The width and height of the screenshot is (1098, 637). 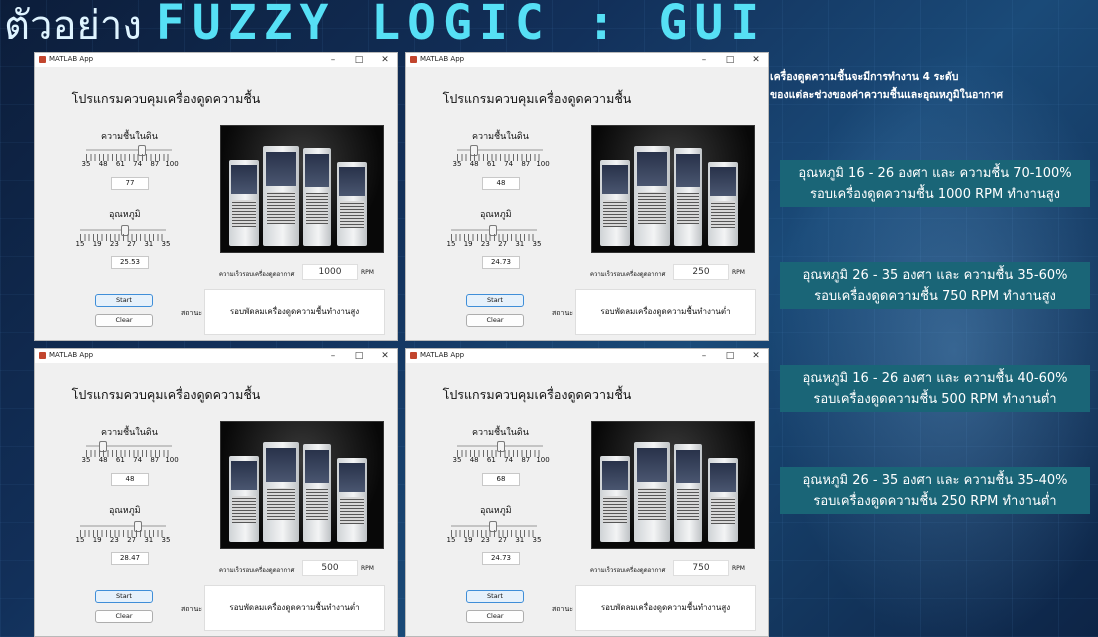 What do you see at coordinates (503, 540) in the screenshot?
I see `temp-tick-label: 27` at bounding box center [503, 540].